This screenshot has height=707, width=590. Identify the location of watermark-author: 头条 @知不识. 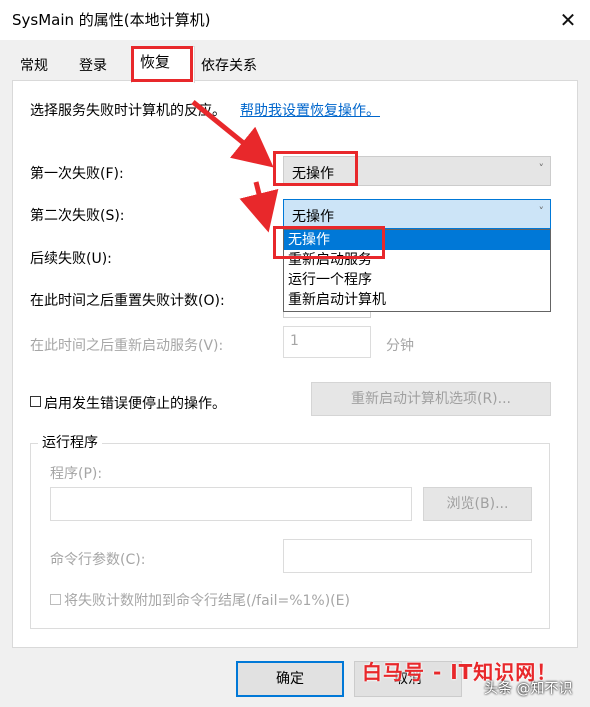
(528, 689).